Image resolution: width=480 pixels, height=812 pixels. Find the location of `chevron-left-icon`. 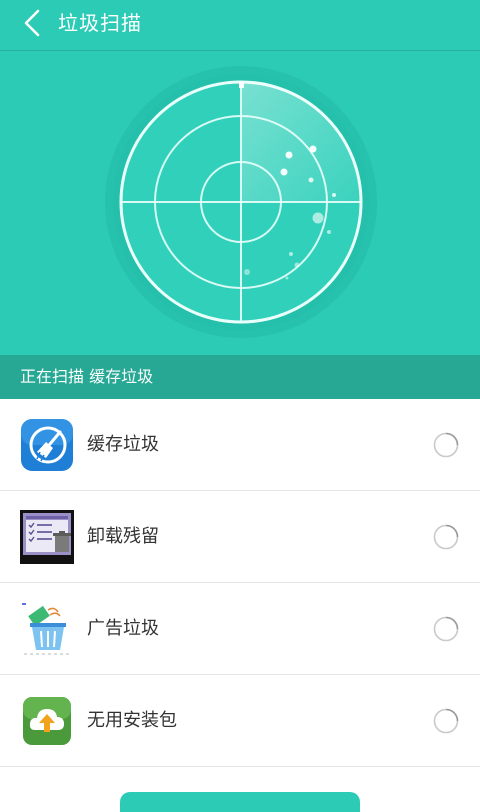

chevron-left-icon is located at coordinates (32, 23).